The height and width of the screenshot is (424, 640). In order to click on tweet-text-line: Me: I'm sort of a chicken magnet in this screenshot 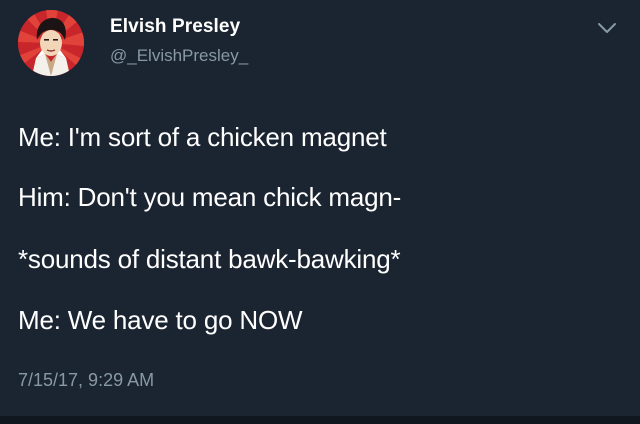, I will do `click(202, 137)`.